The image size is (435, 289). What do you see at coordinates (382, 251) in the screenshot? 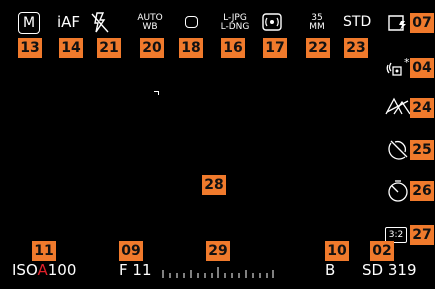
I see `callout-02: 02` at bounding box center [382, 251].